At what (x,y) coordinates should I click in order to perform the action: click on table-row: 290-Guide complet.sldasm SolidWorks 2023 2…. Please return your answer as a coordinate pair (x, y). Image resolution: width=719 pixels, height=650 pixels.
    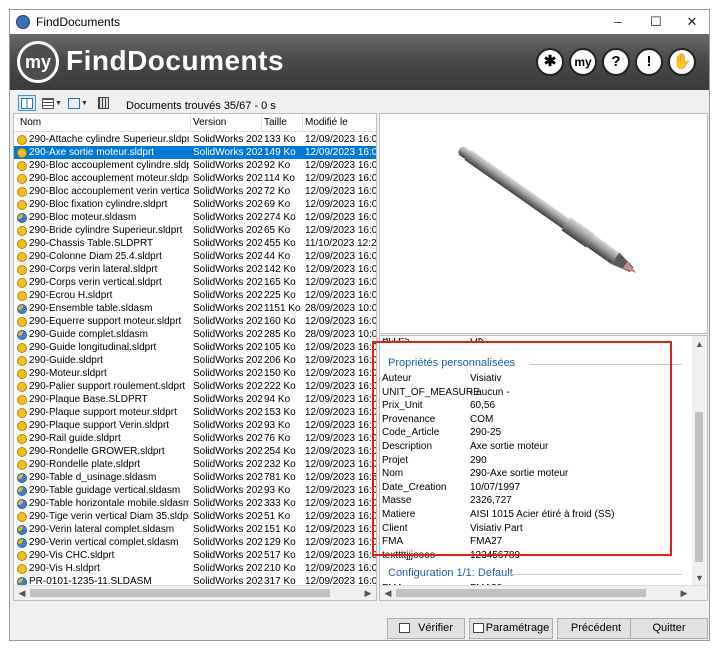
    Looking at the image, I should click on (195, 334).